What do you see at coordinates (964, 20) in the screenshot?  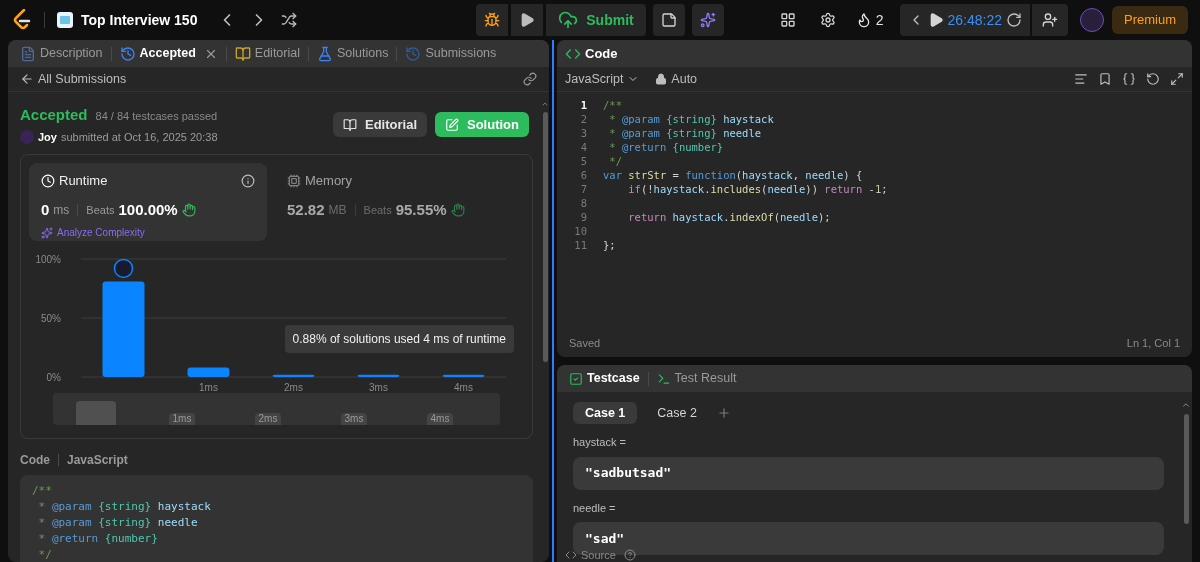 I see `timer-control: 26:48:22` at bounding box center [964, 20].